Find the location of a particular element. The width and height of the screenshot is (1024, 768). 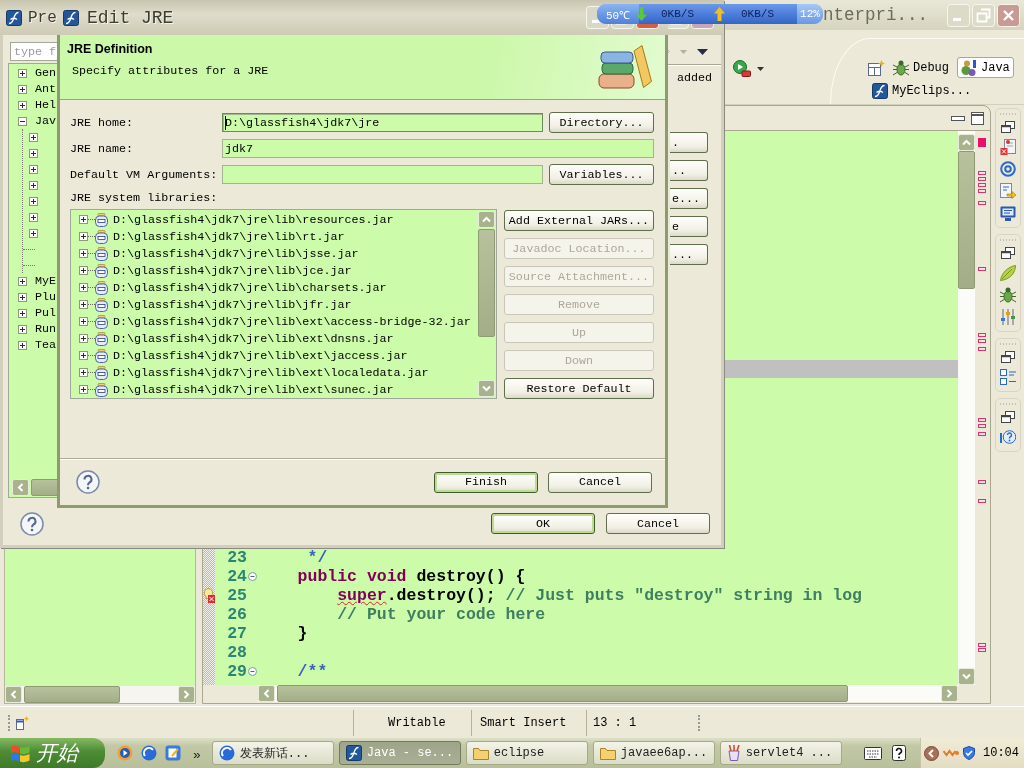

line-number: 26 is located at coordinates (236, 614).